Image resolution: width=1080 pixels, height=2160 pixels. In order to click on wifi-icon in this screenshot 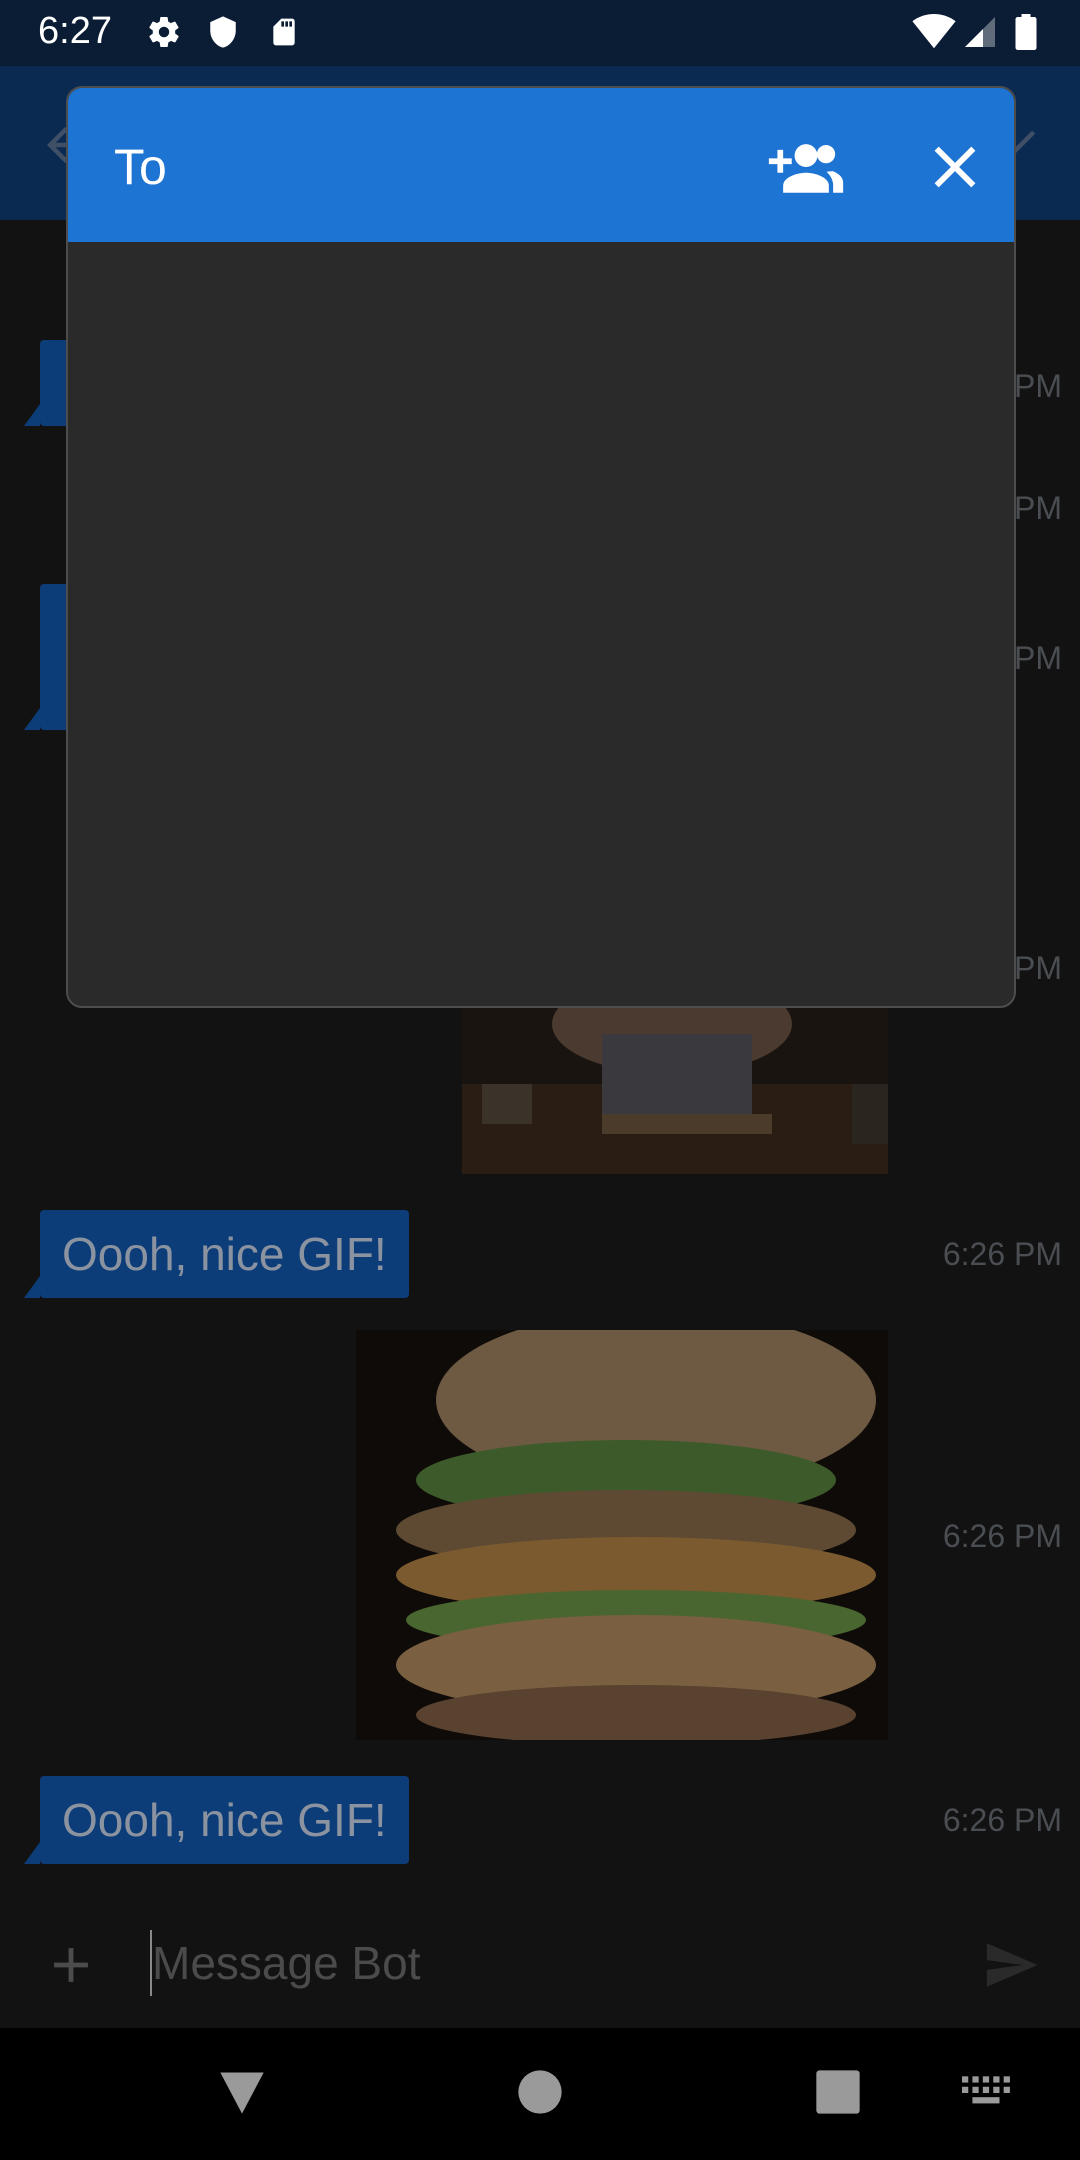, I will do `click(934, 31)`.